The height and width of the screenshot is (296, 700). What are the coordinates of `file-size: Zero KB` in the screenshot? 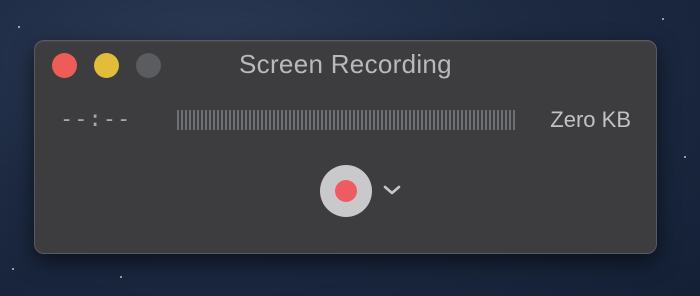 It's located at (590, 119).